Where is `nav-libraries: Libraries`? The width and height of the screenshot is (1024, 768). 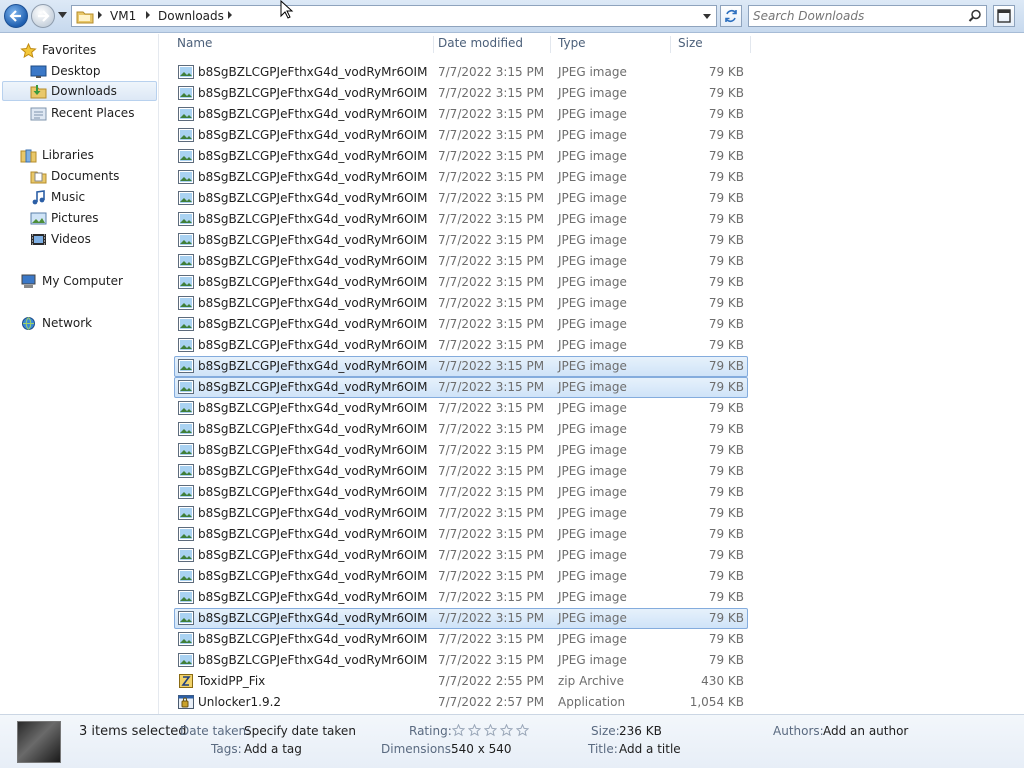 nav-libraries: Libraries is located at coordinates (57, 155).